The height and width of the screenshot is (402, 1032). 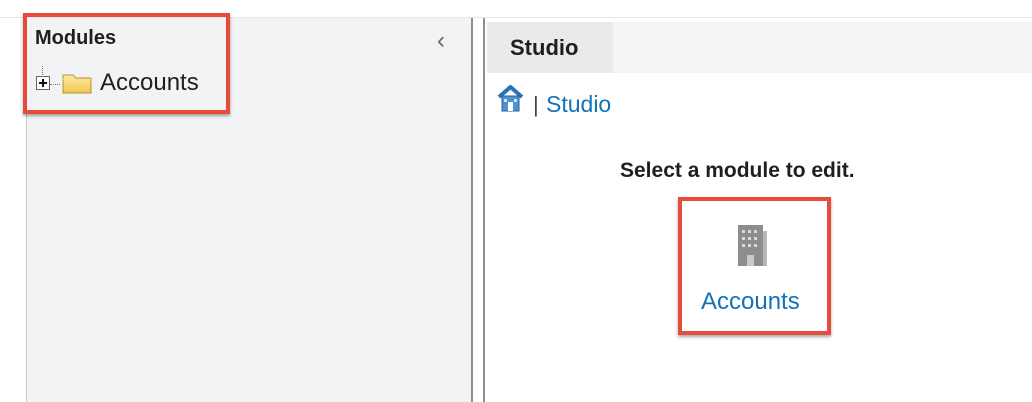 I want to click on tab-strip, so click(x=822, y=47).